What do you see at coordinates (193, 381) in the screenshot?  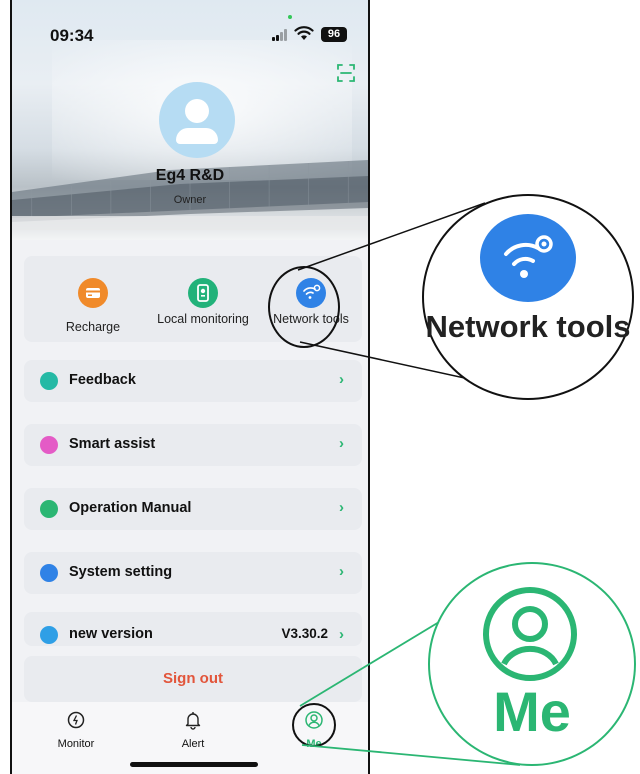 I see `menu-item-feedback: Feedback ›` at bounding box center [193, 381].